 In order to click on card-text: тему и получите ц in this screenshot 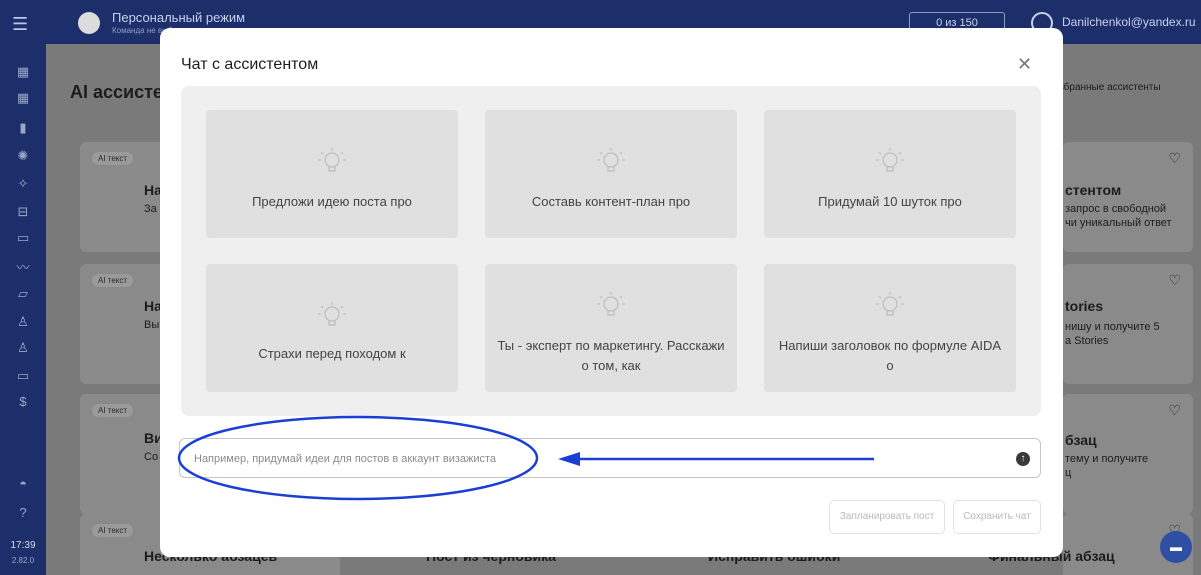, I will do `click(1107, 466)`.